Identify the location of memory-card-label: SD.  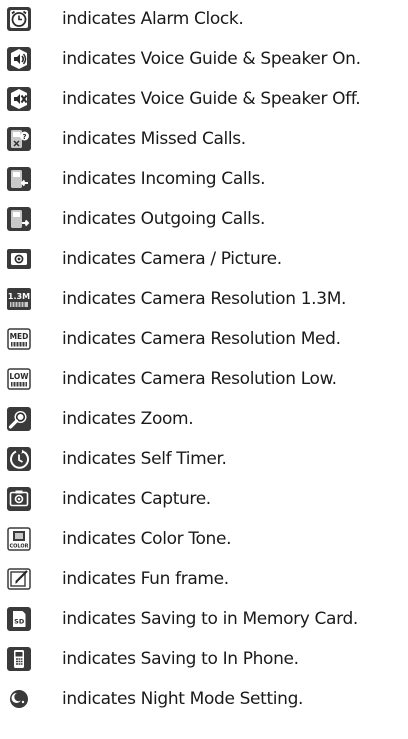
(19, 622).